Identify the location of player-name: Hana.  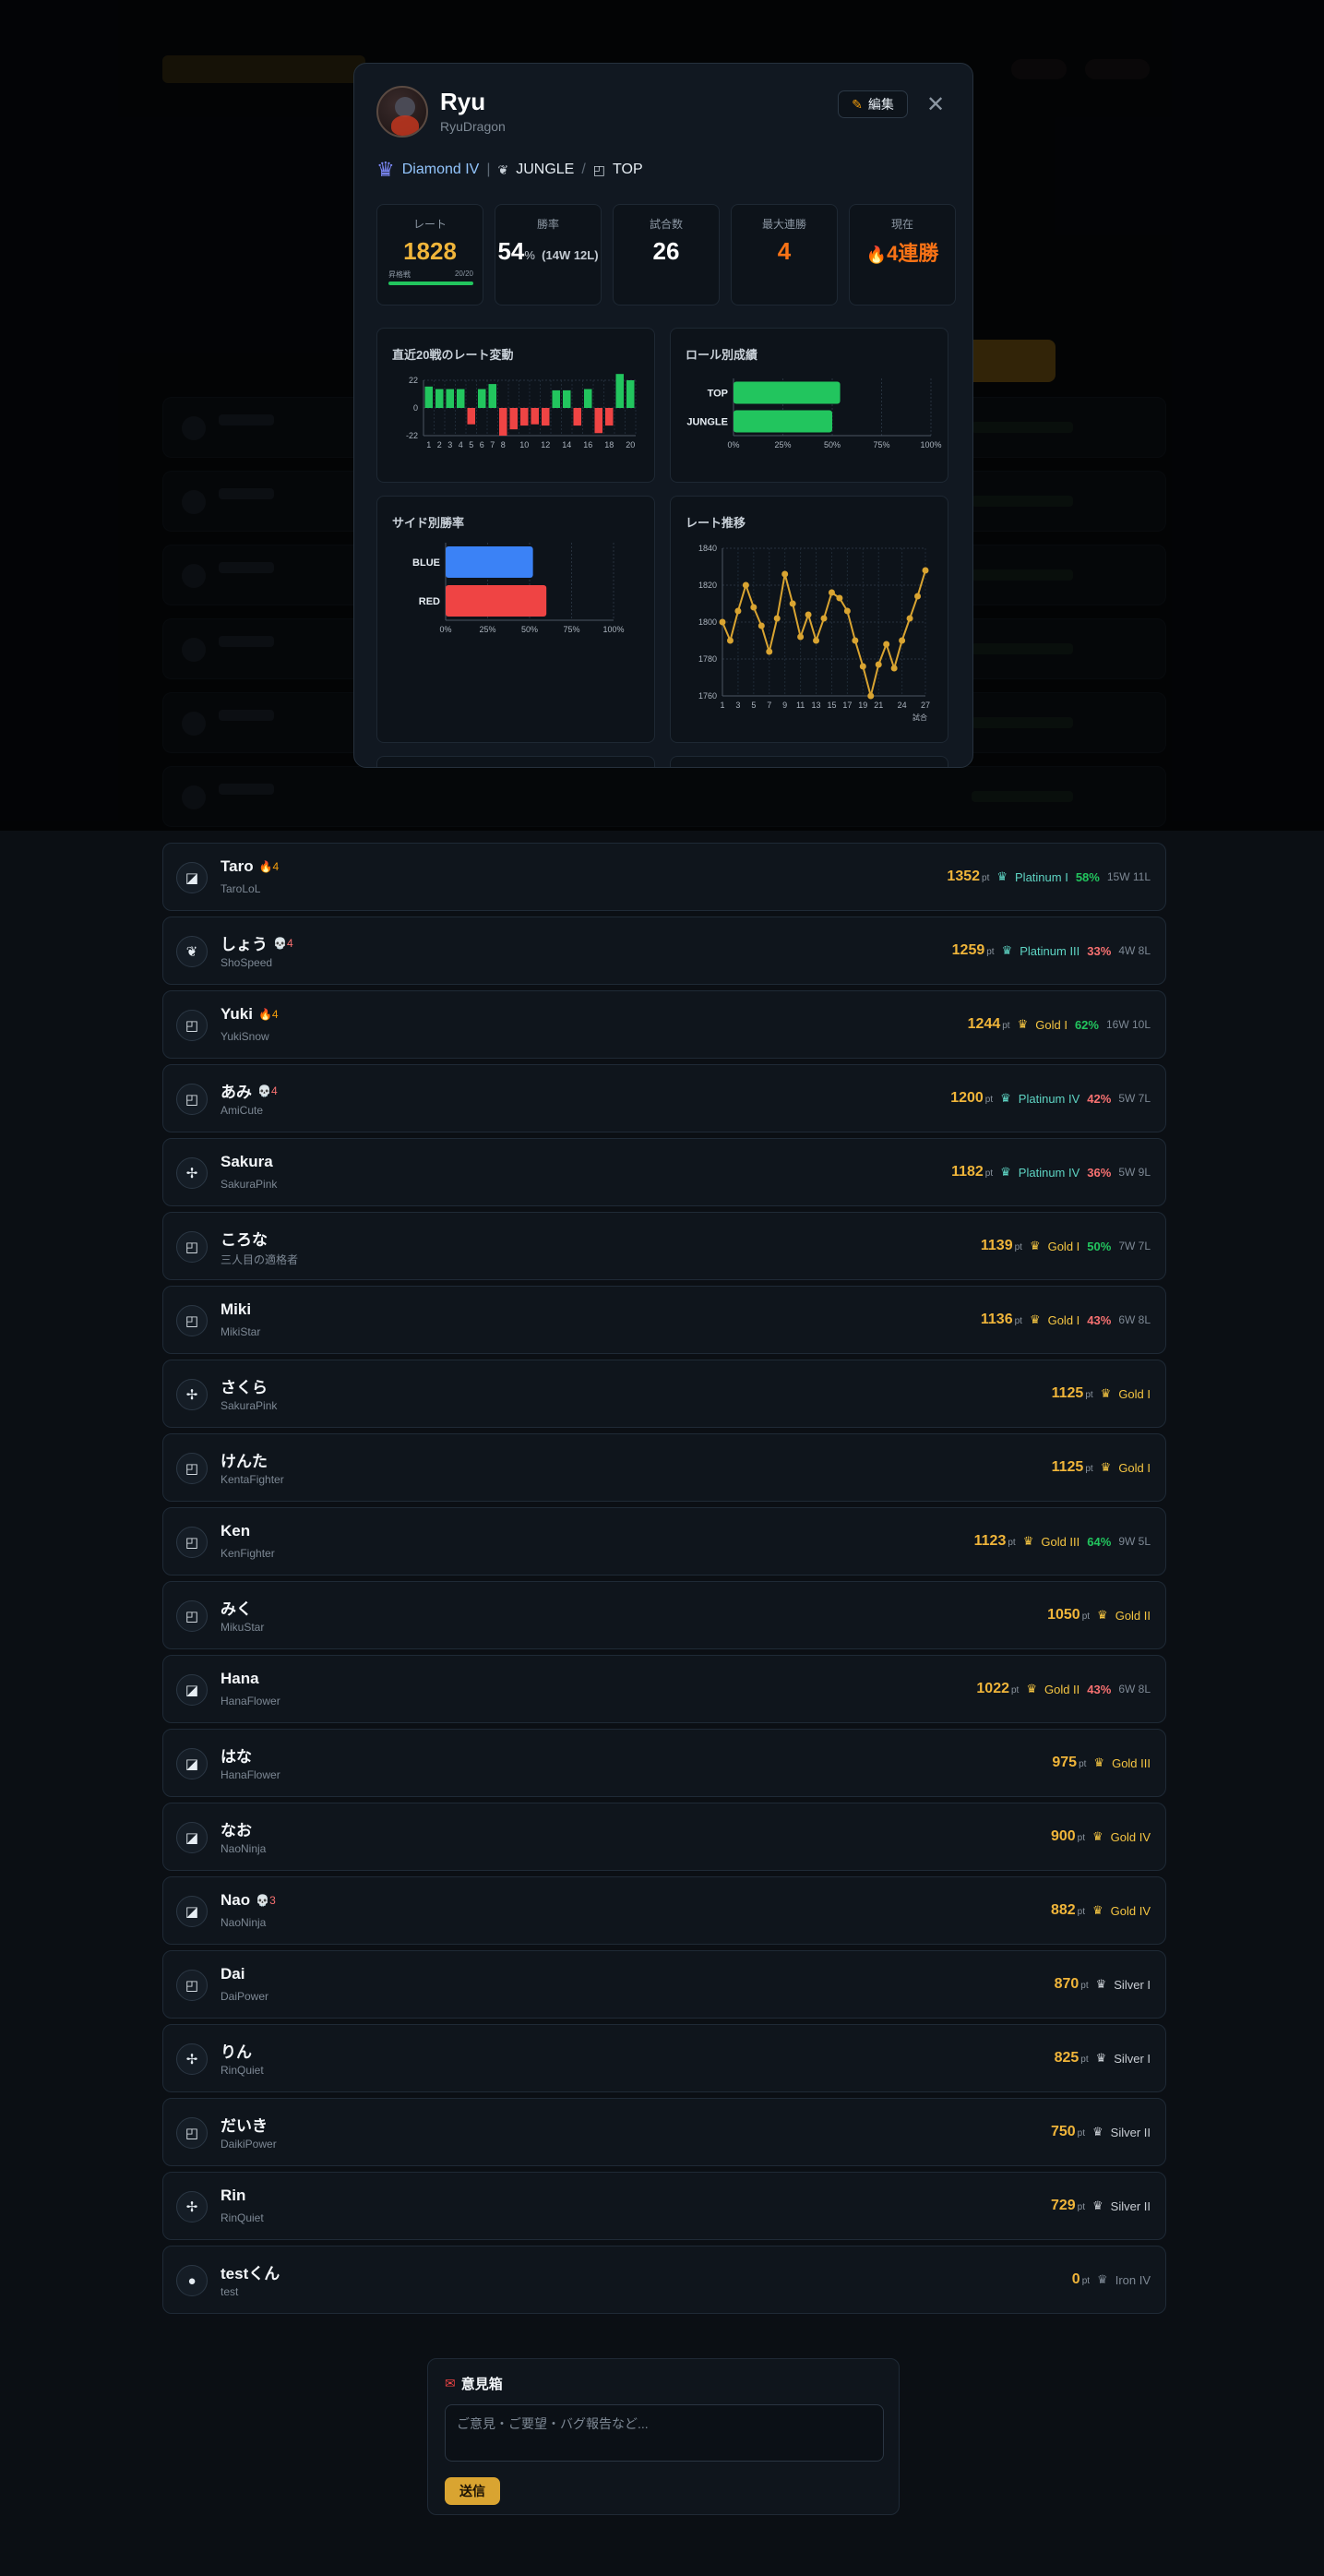
(240, 1679).